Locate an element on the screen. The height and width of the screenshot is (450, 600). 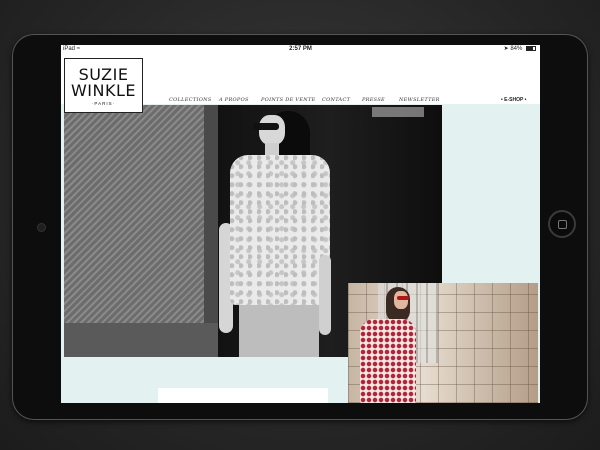
model-face is located at coordinates (272, 130).